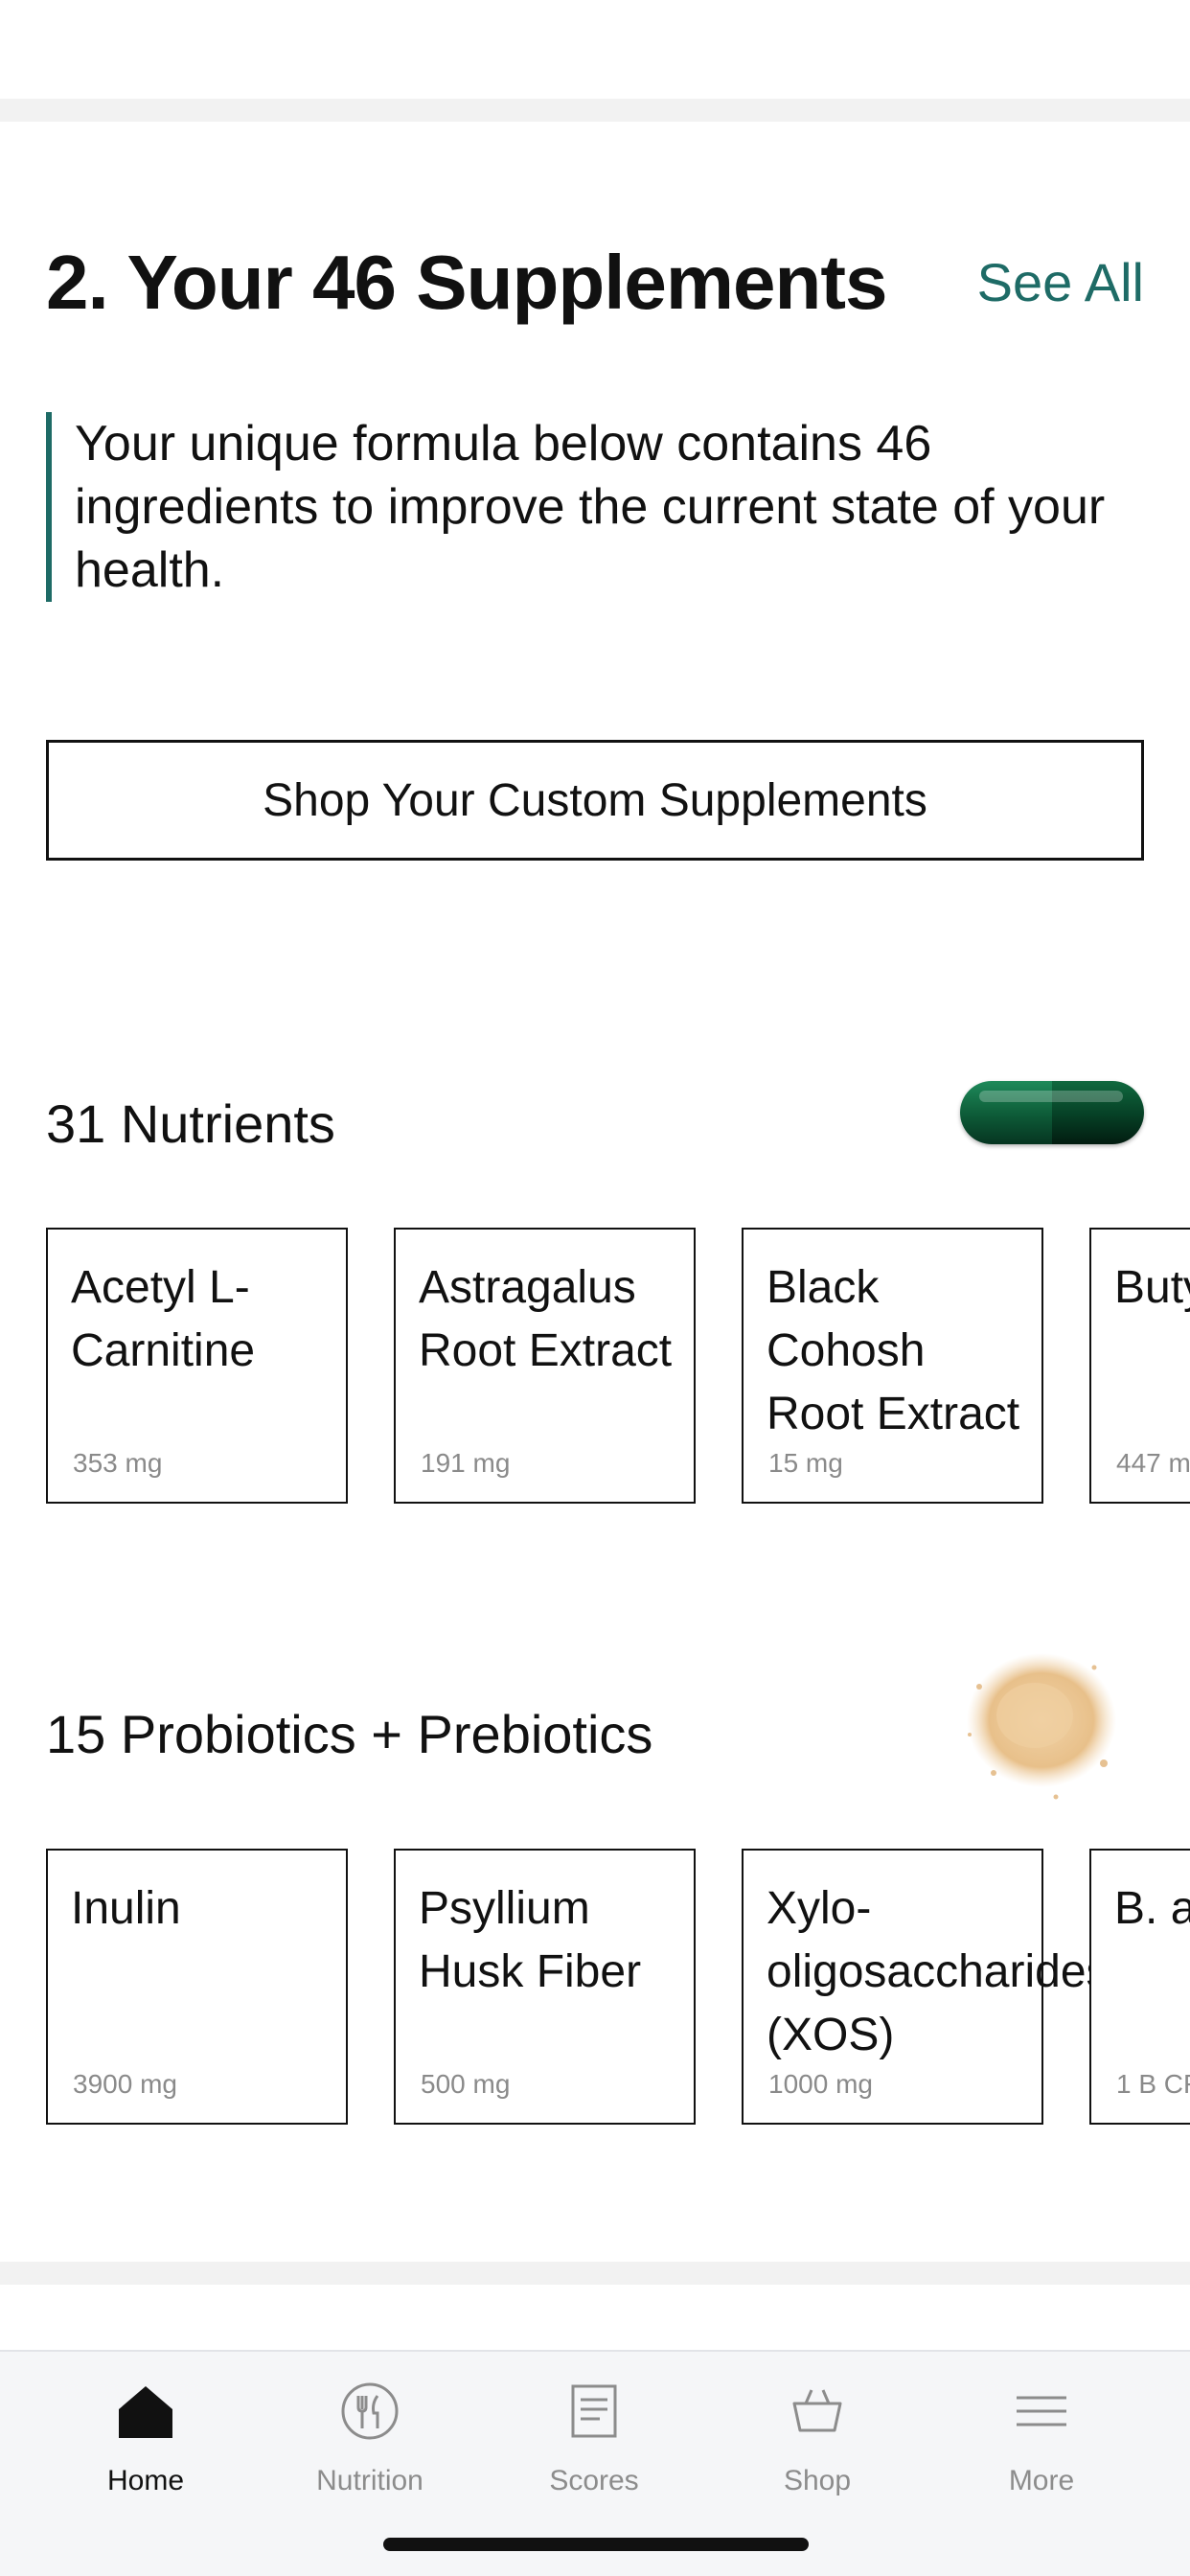 Image resolution: width=1190 pixels, height=2576 pixels. What do you see at coordinates (370, 2447) in the screenshot?
I see `tab-nutrition: Nutrition` at bounding box center [370, 2447].